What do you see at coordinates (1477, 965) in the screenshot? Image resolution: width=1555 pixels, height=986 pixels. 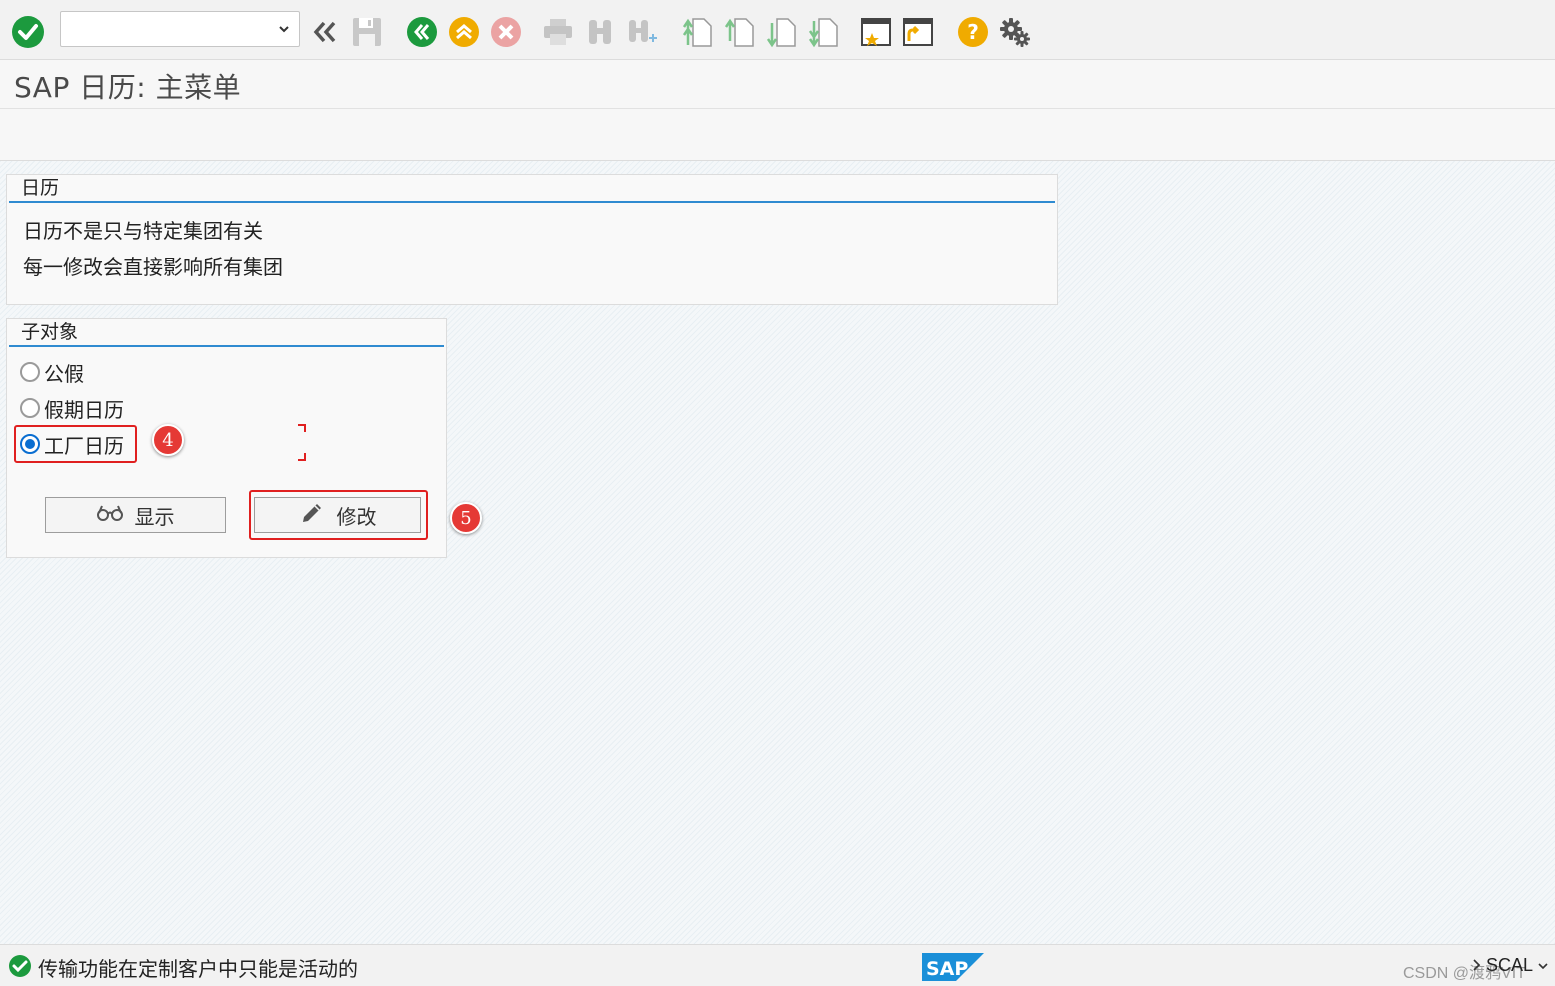 I see `chevron-right-icon` at bounding box center [1477, 965].